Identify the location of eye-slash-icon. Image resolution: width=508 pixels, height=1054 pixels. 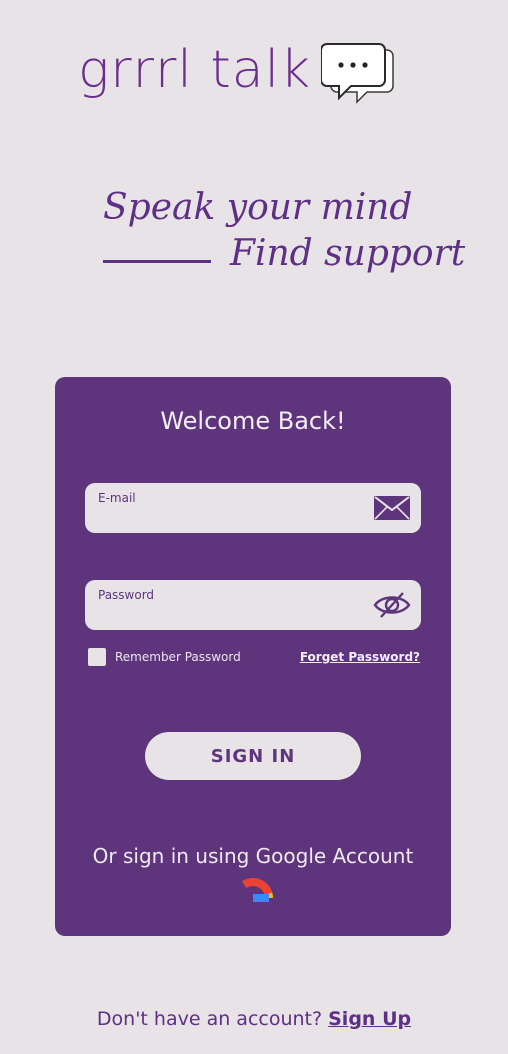
(392, 605).